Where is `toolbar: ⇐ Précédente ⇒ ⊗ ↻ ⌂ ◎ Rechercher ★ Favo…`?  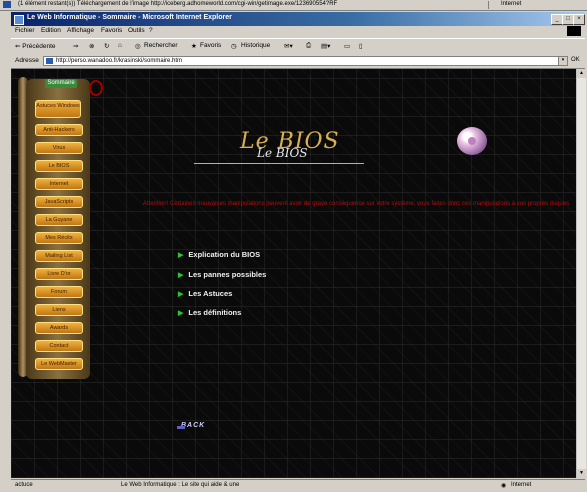
toolbar: ⇐ Précédente ⇒ ⊗ ↻ ⌂ ◎ Rechercher ★ Favo… is located at coordinates (298, 47).